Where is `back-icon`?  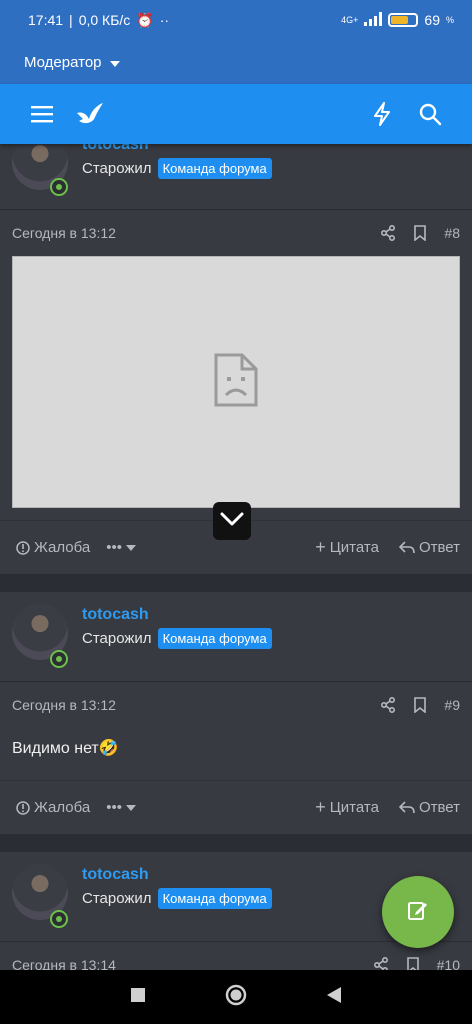 back-icon is located at coordinates (334, 997).